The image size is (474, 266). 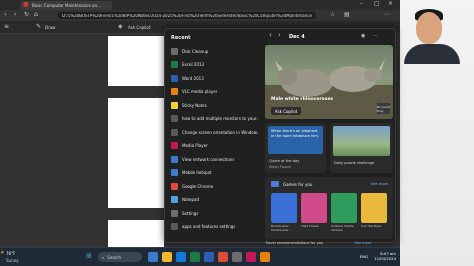 What do you see at coordinates (5, 15) in the screenshot?
I see `back-icon: ‹` at bounding box center [5, 15].